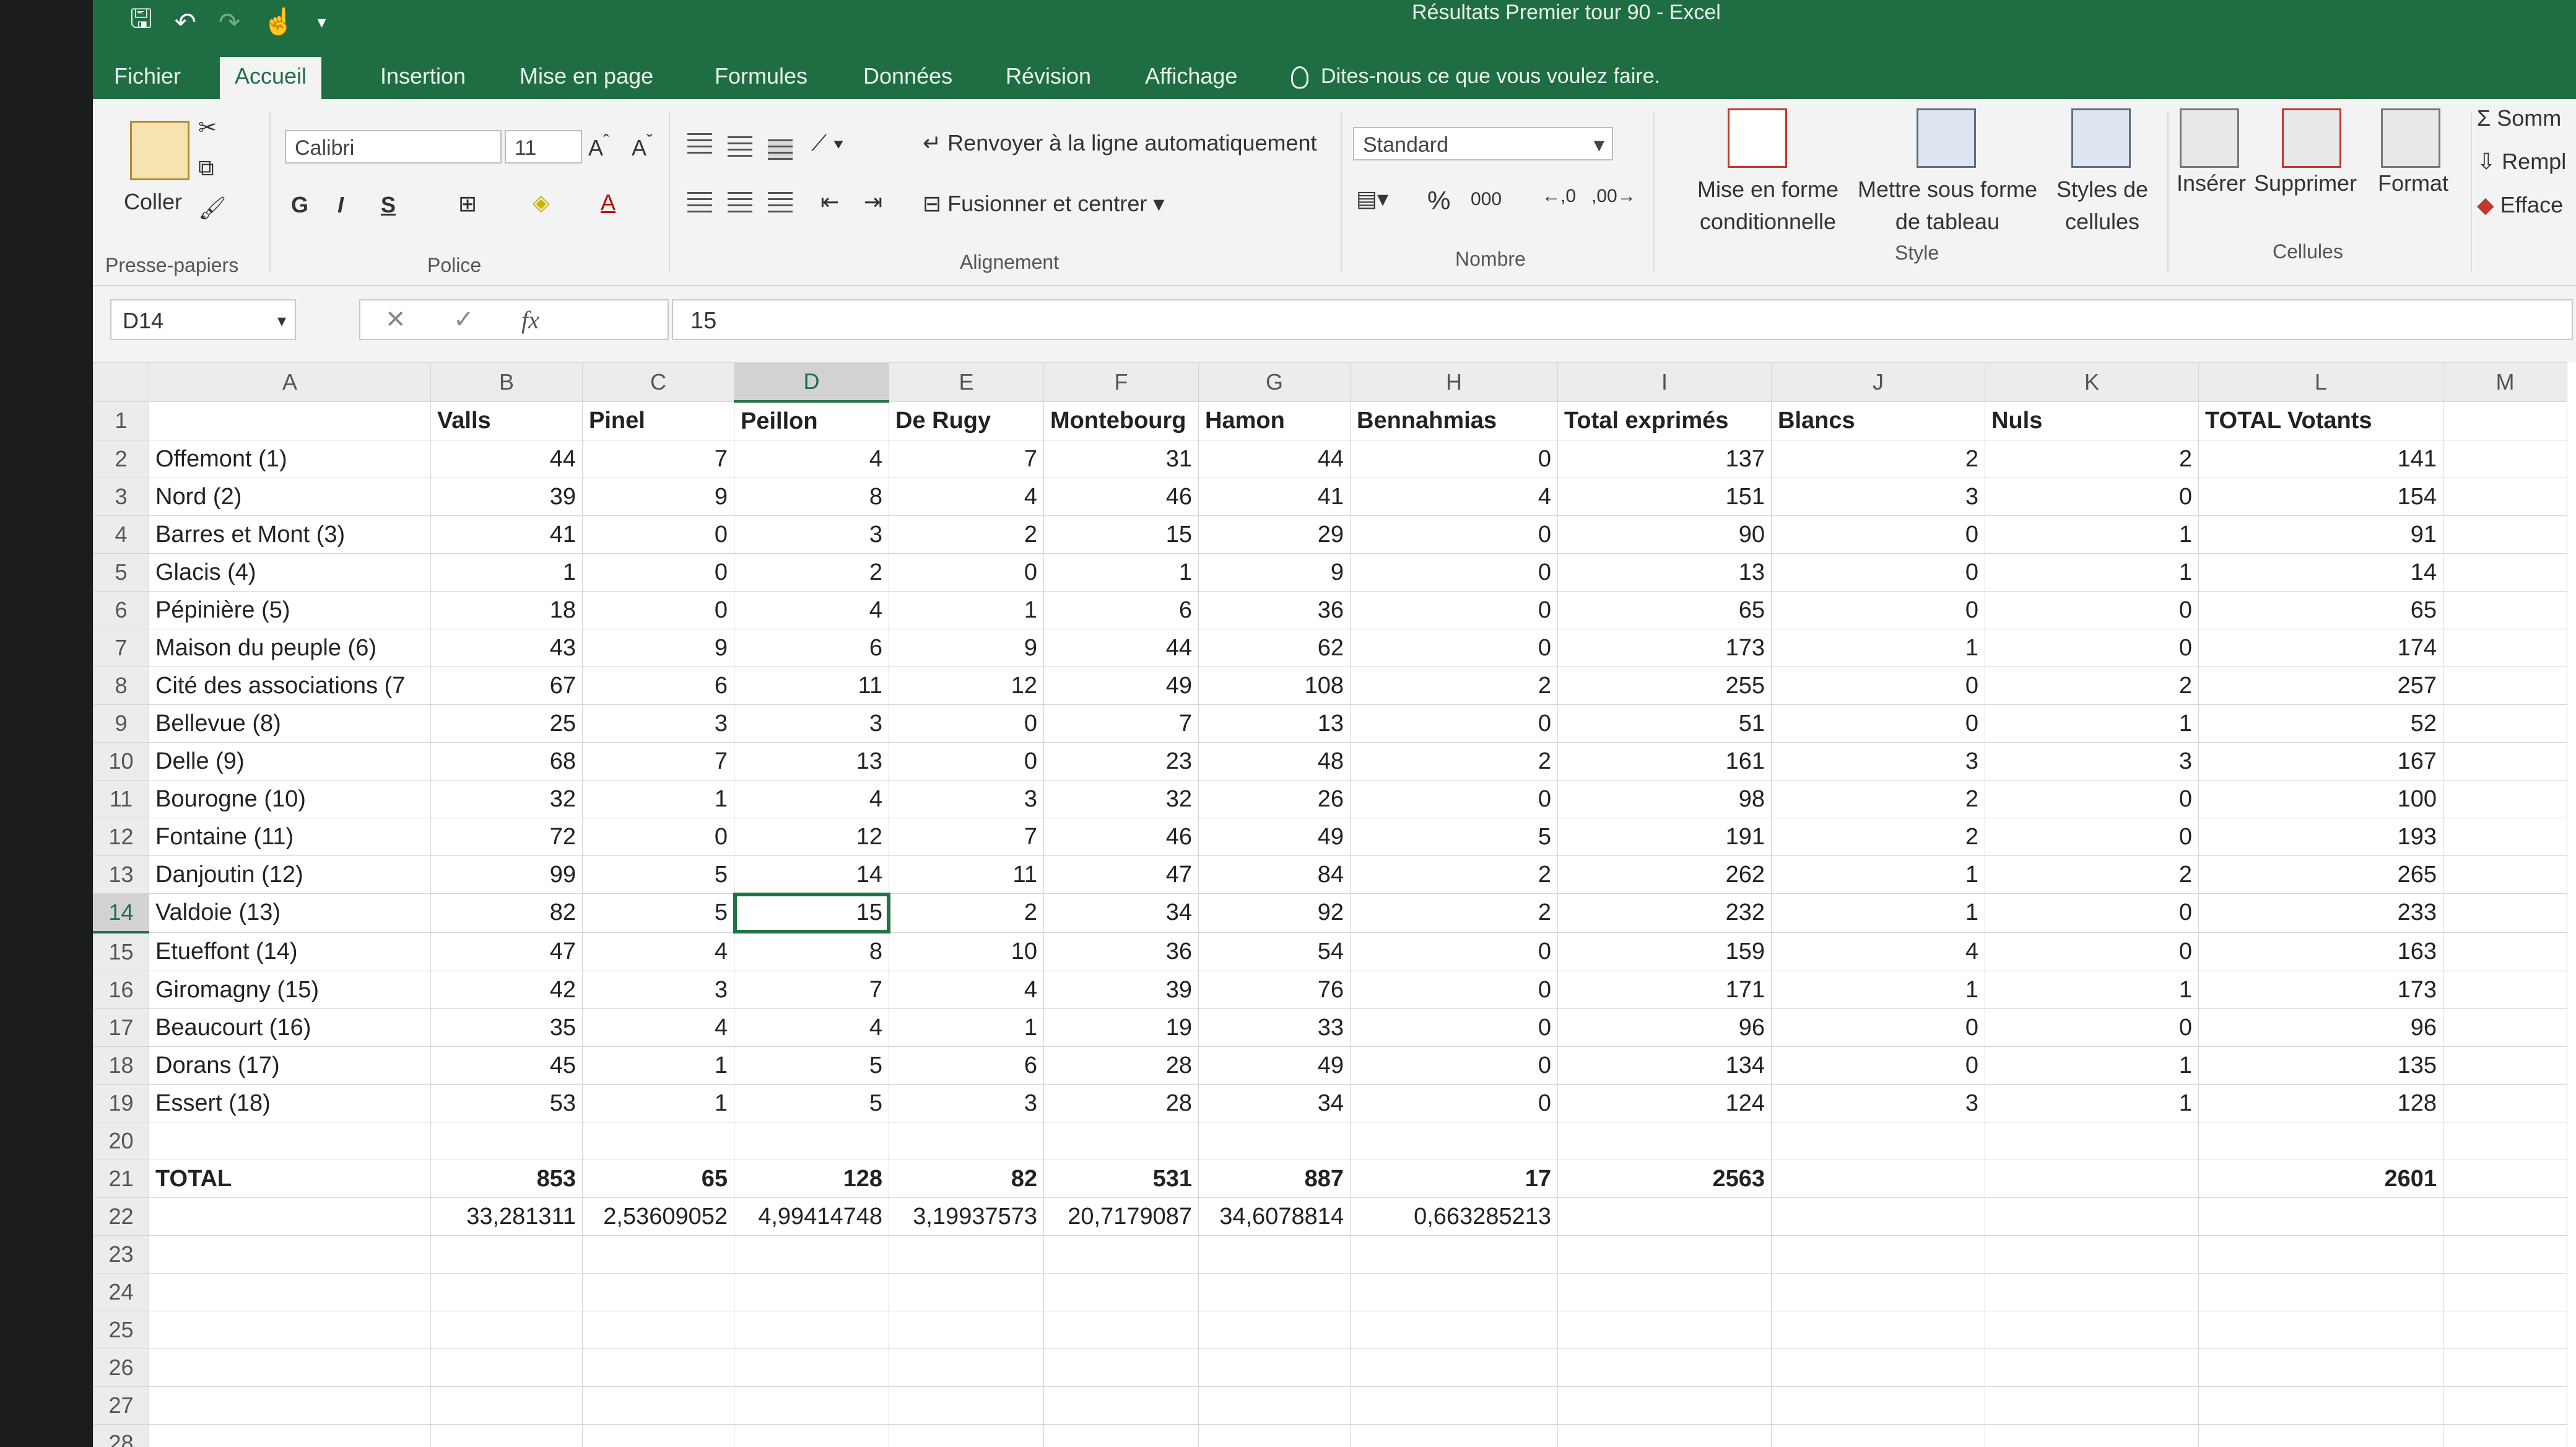 The height and width of the screenshot is (1447, 2576). Describe the element at coordinates (1454, 837) in the screenshot. I see `value-cell: 5` at that location.